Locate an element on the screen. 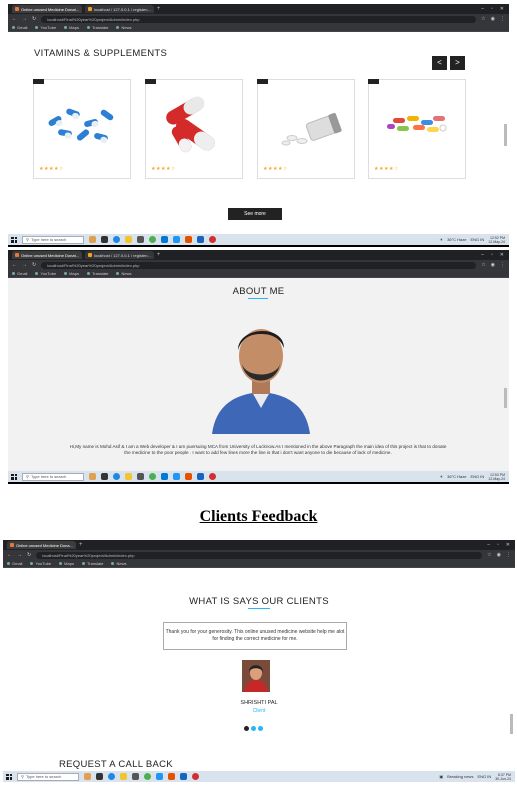 The width and height of the screenshot is (517, 785). carousel-next-button: > is located at coordinates (457, 63).